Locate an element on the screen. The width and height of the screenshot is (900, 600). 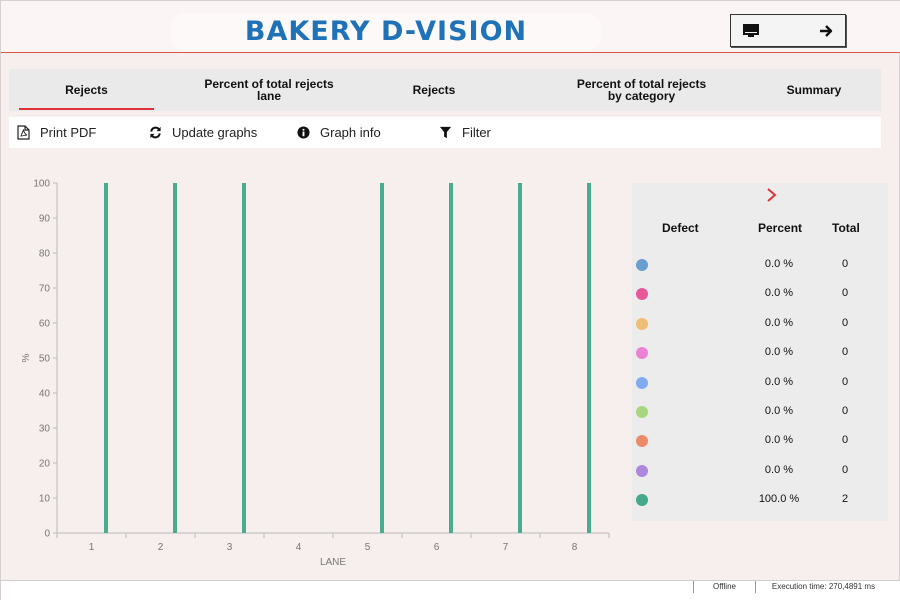
x-tick-label: 2 is located at coordinates (161, 547).